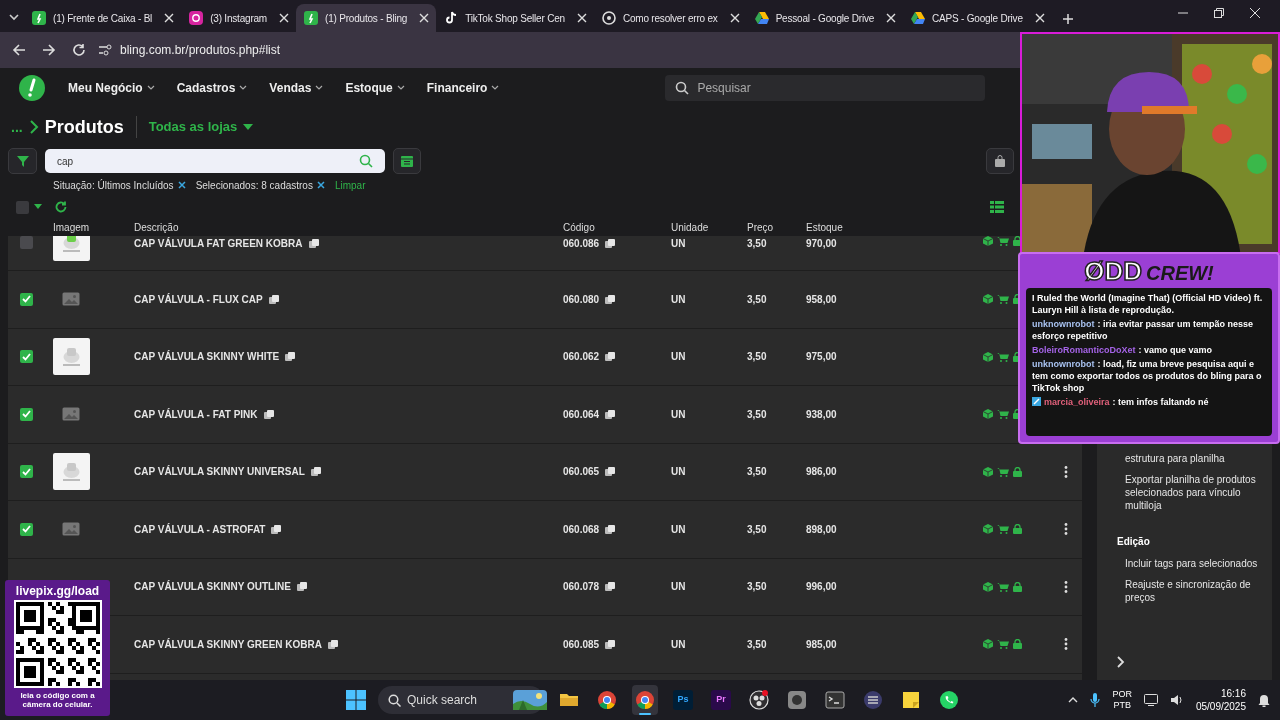 The image size is (1280, 720). What do you see at coordinates (1073, 700) in the screenshot?
I see `chevron-up-icon` at bounding box center [1073, 700].